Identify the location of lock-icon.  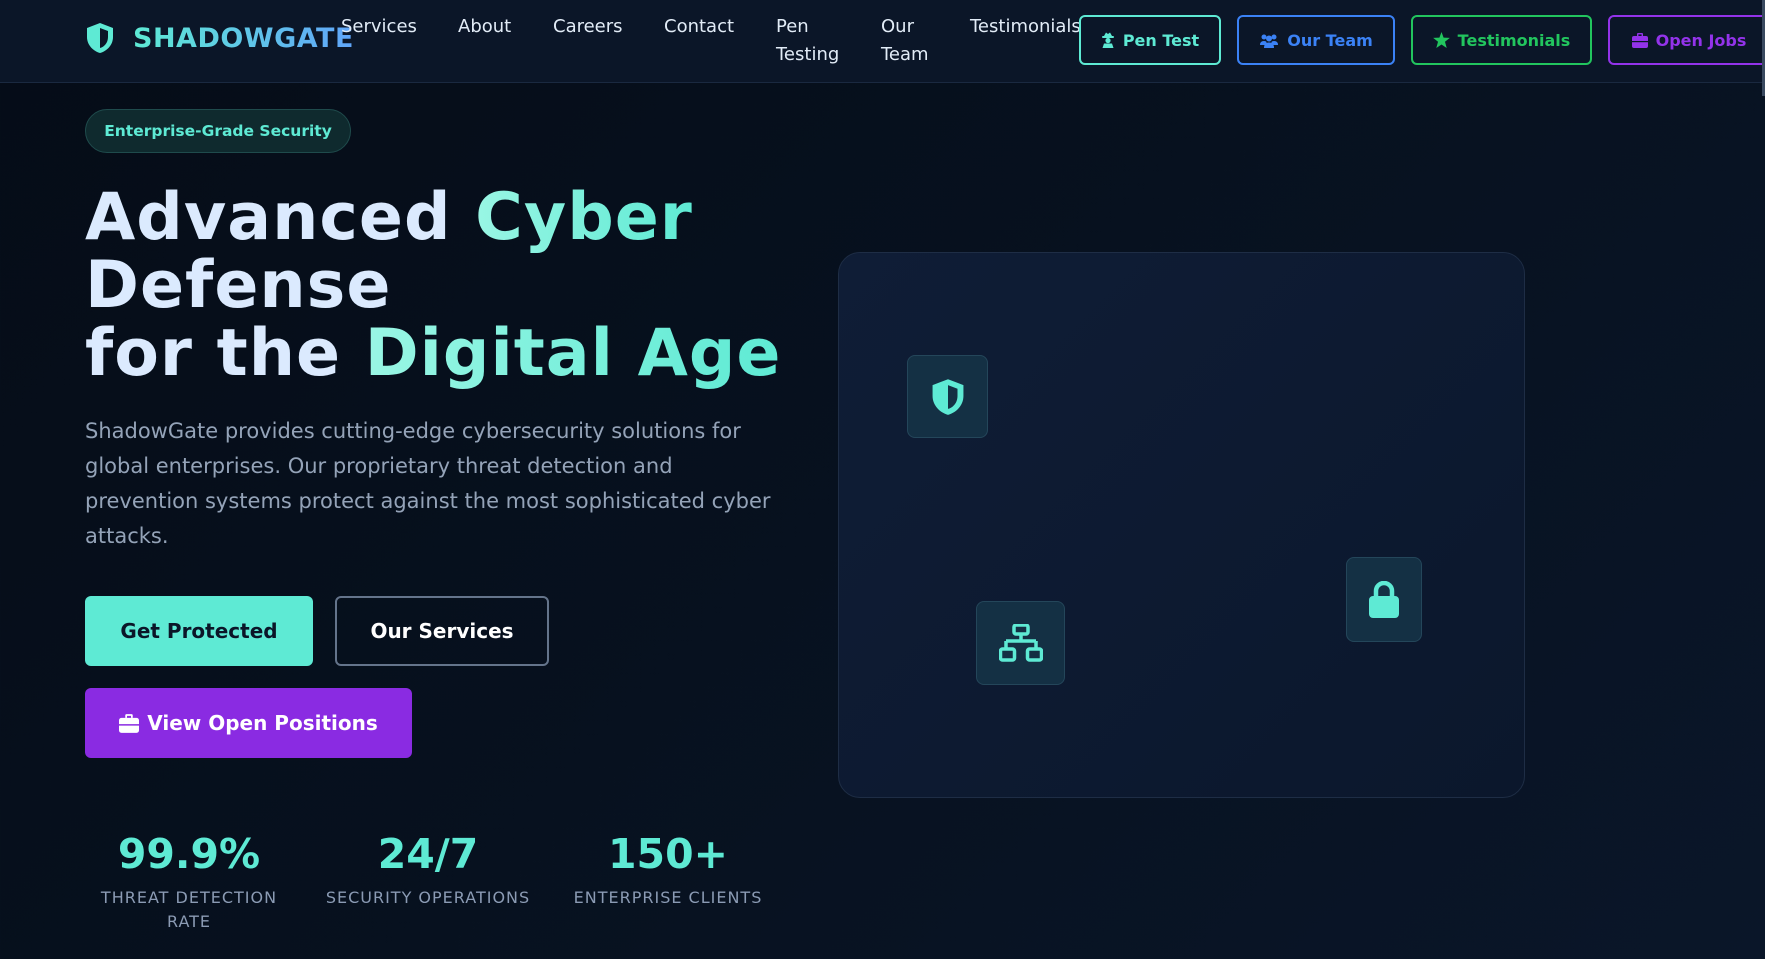
(1384, 599).